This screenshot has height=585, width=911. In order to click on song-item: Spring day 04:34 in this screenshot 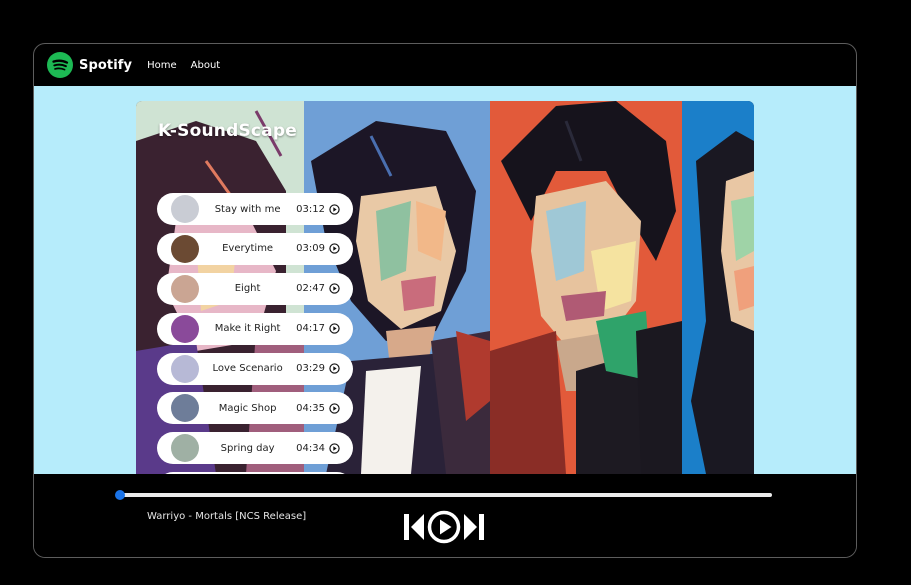, I will do `click(255, 448)`.